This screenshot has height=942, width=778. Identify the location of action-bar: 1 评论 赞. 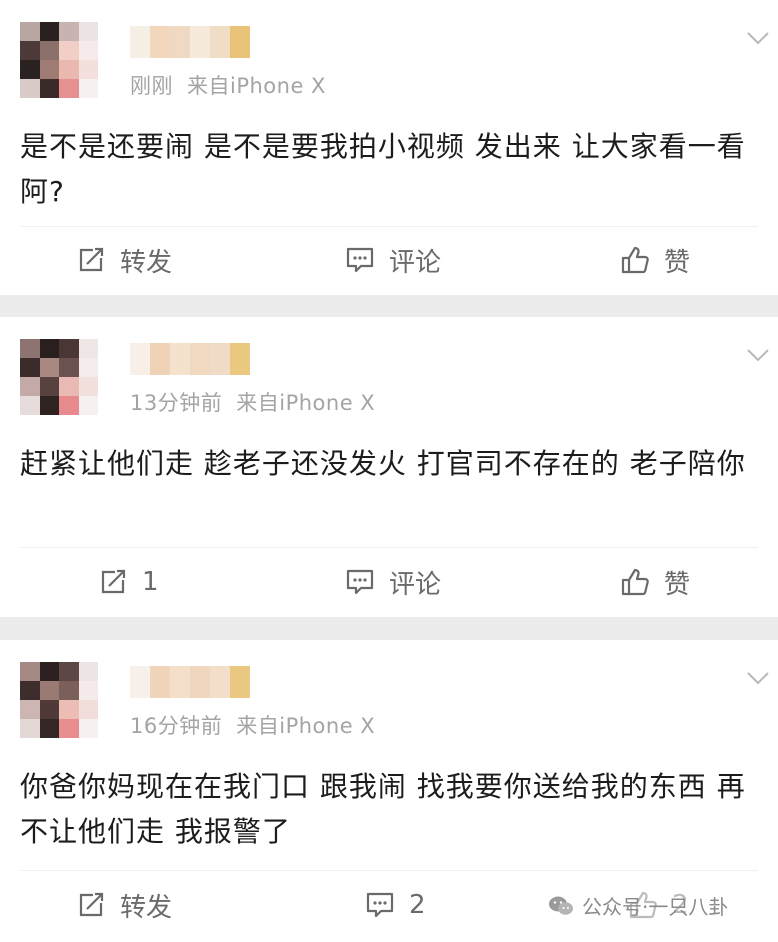
(389, 582).